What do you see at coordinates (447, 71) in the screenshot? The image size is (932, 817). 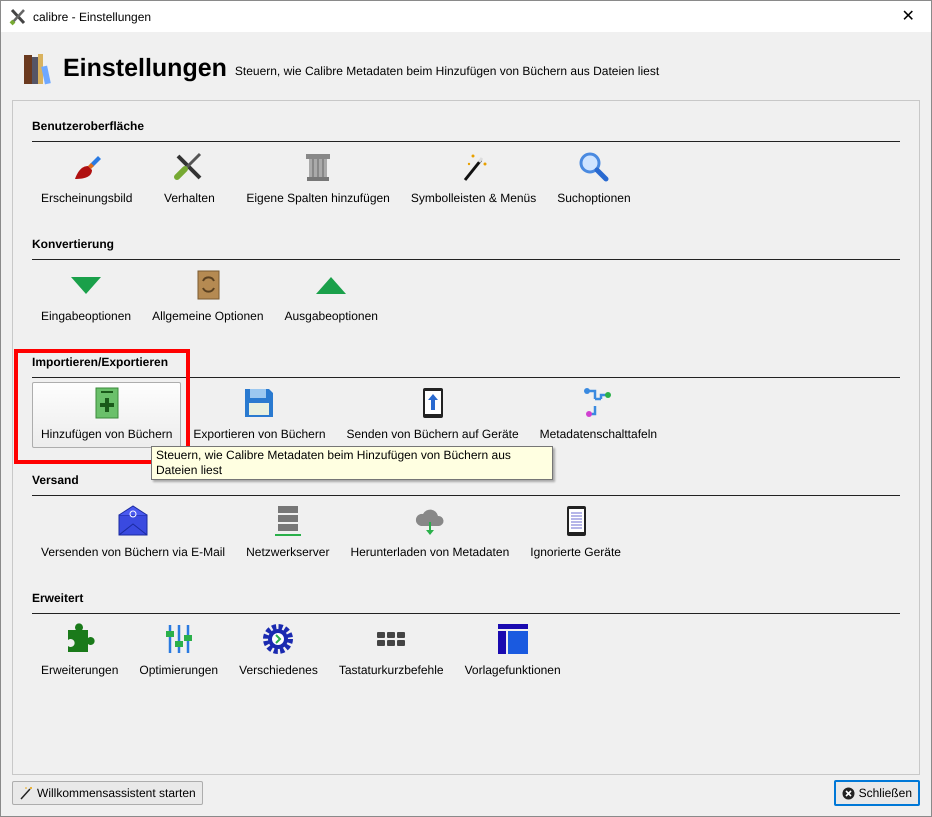 I see `page-description: Steuern, wie Calibre Metadaten beim Hinzufügen von Büchern aus Dateien liest` at bounding box center [447, 71].